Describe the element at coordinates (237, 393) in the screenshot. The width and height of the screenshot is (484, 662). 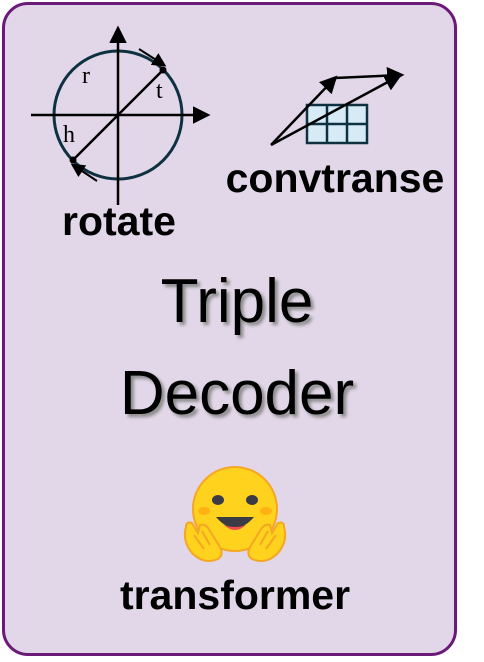
I see `title-line-2: Decoder` at that location.